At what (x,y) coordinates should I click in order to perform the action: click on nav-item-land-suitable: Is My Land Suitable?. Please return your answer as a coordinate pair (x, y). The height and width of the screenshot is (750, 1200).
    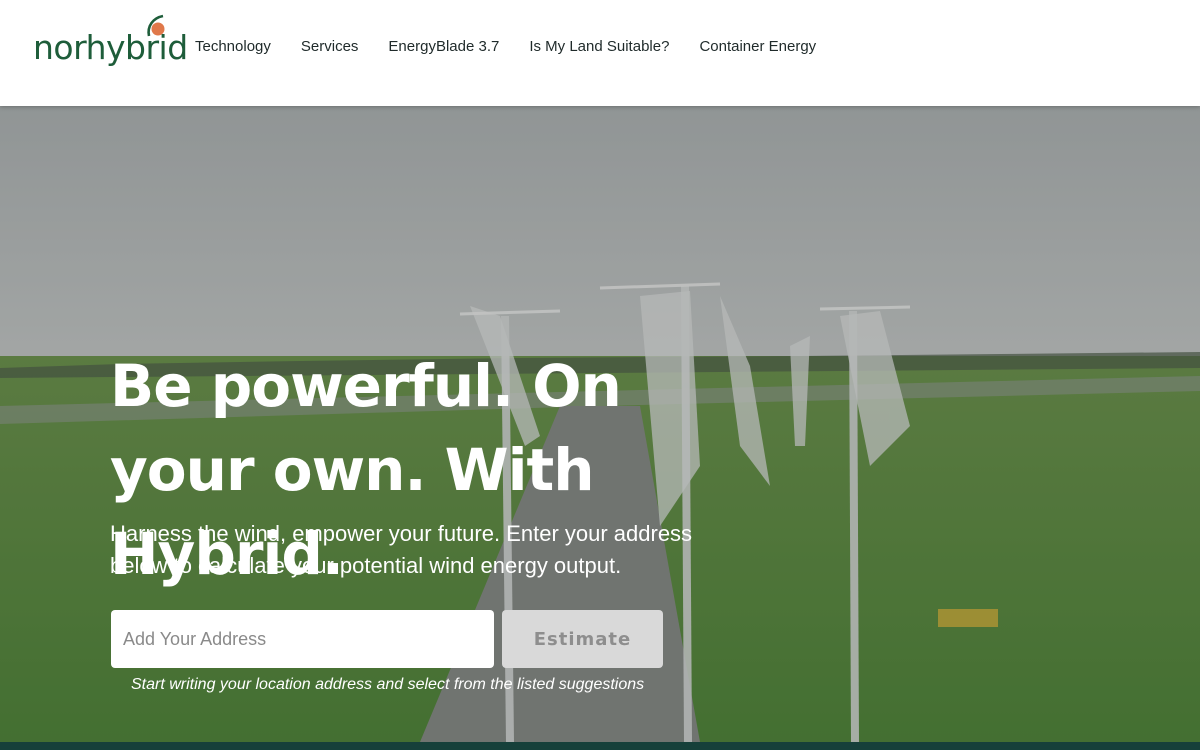
    Looking at the image, I should click on (599, 46).